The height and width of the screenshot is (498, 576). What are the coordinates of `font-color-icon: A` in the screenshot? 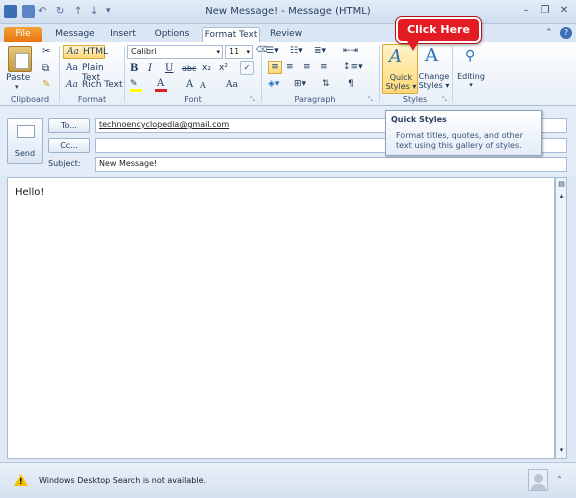 It's located at (161, 83).